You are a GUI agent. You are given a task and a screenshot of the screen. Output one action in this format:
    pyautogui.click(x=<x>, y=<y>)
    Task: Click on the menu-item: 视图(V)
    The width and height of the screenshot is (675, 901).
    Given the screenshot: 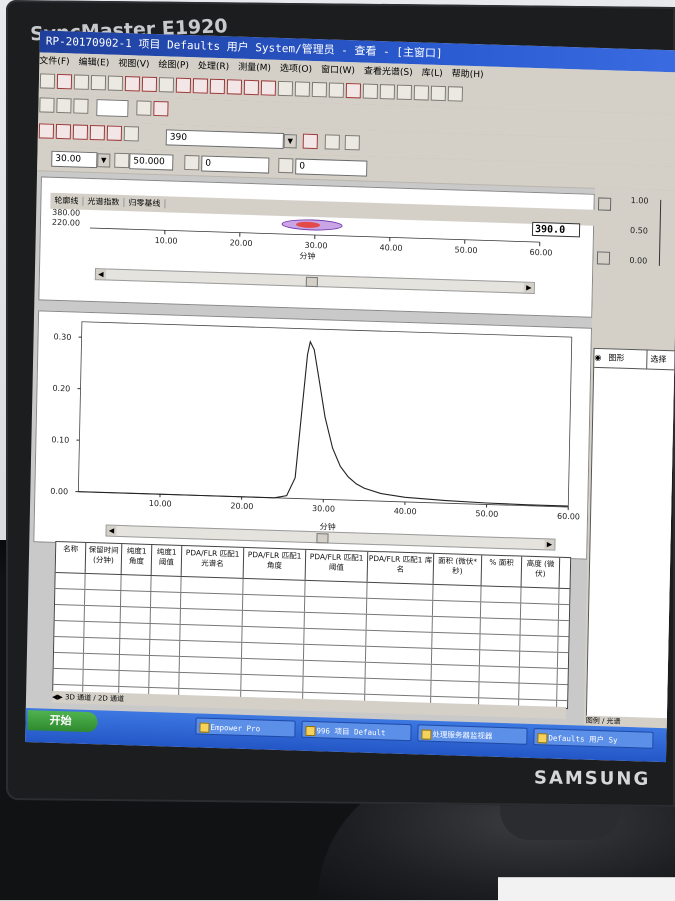 What is the action you would take?
    pyautogui.click(x=133, y=64)
    